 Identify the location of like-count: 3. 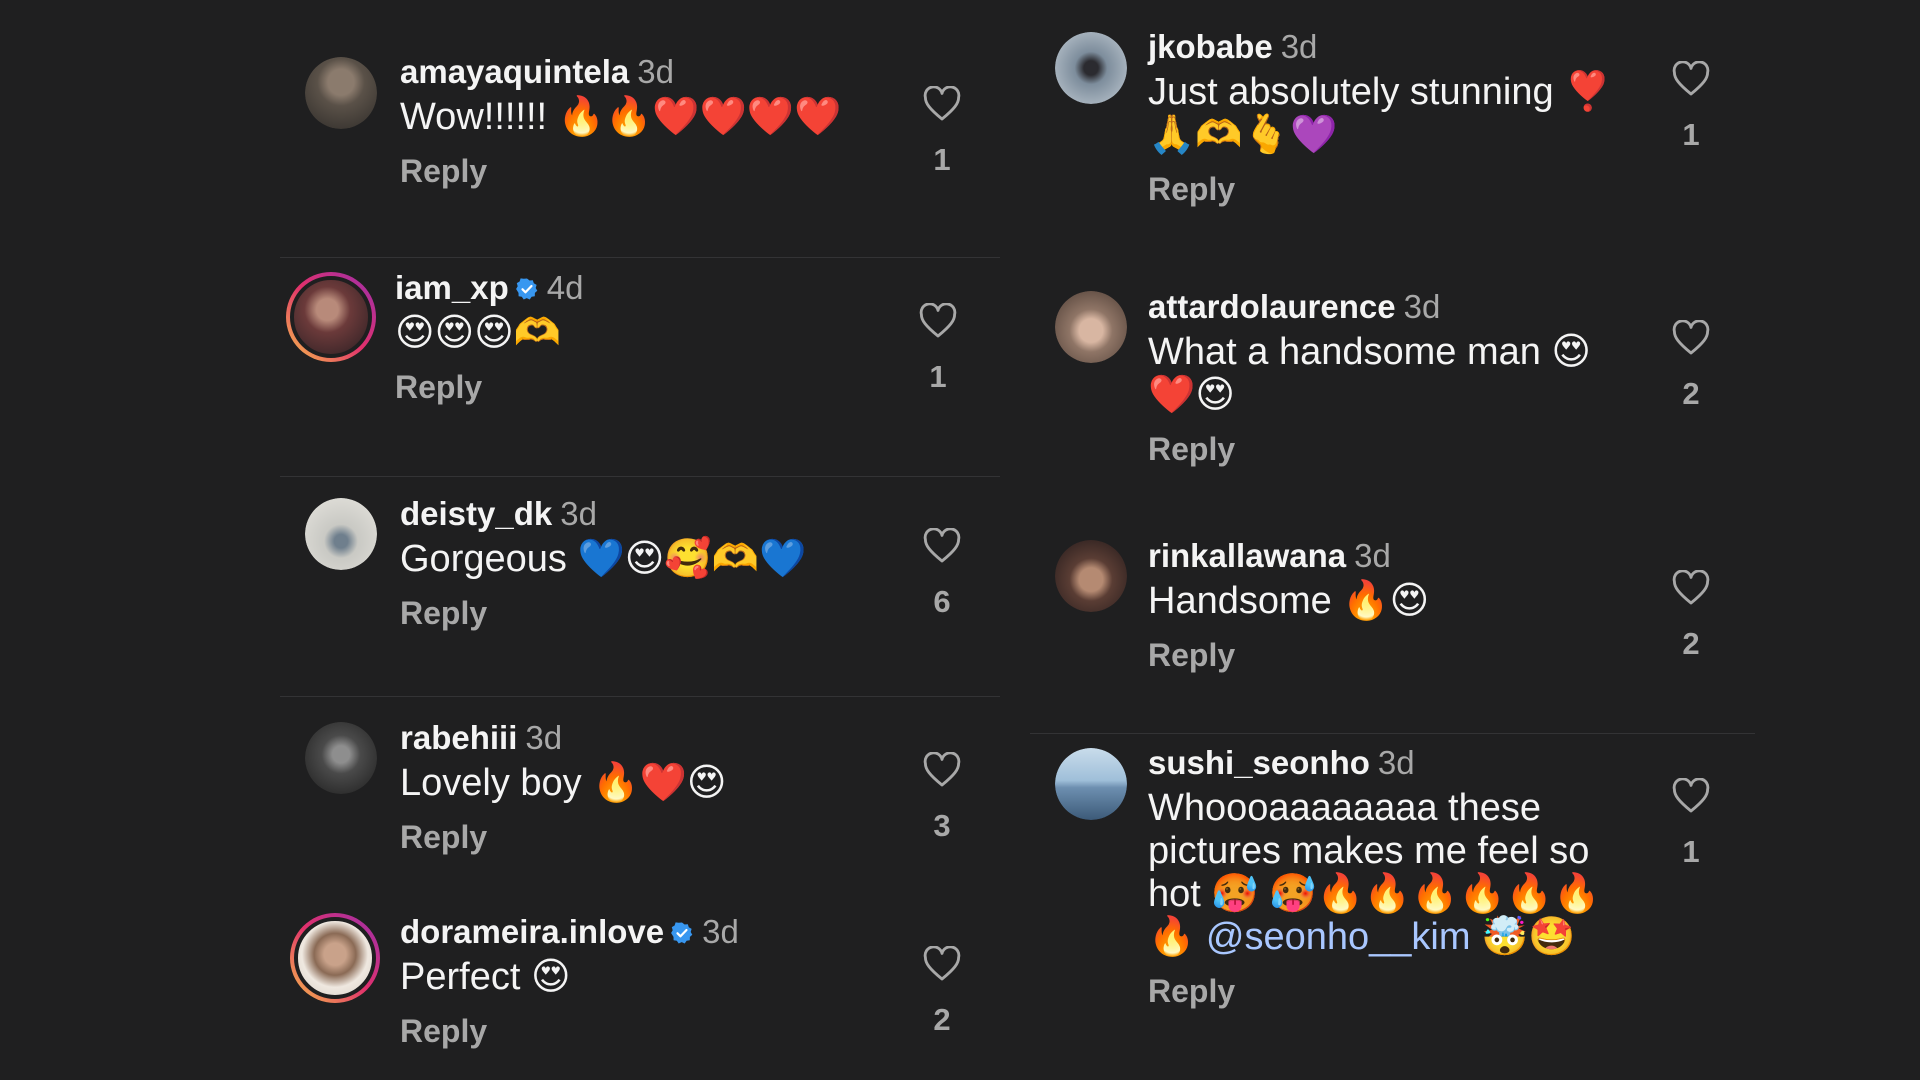
(942, 825).